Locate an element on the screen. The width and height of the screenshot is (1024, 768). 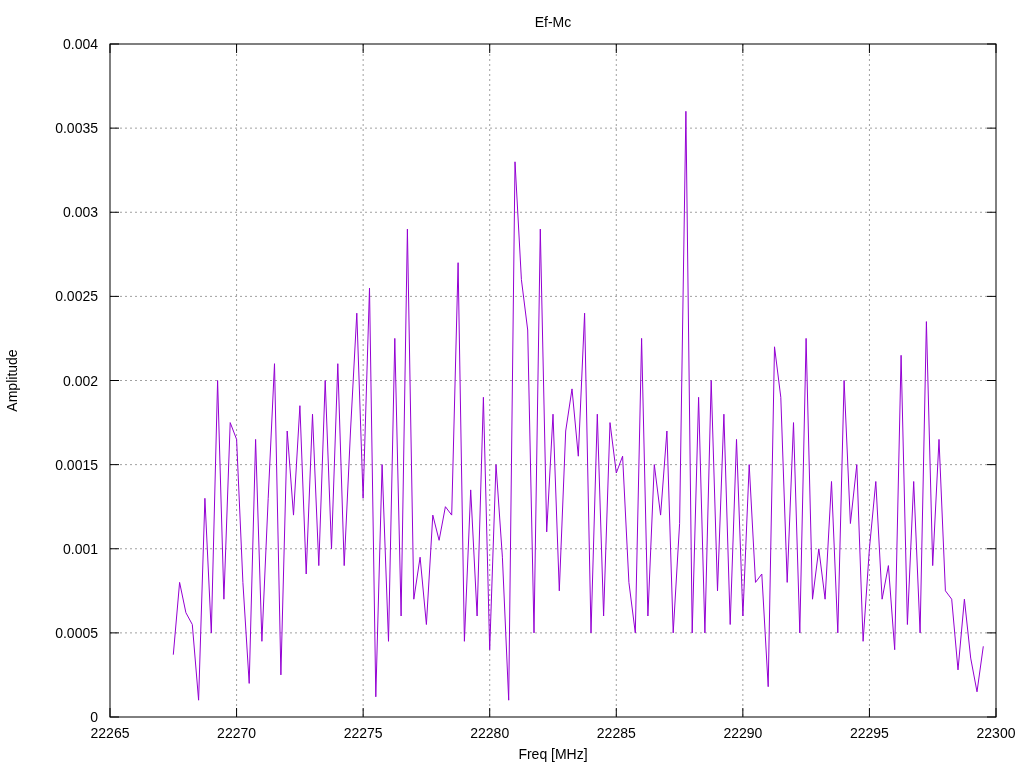
tick-label: 0.002 is located at coordinates (80, 380).